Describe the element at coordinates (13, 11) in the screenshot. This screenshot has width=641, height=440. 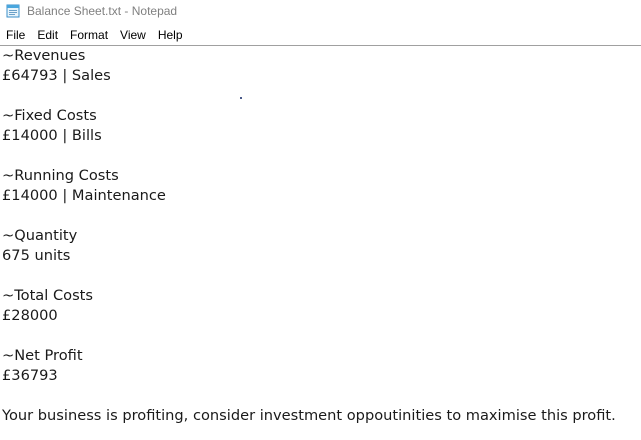
I see `notepad-icon` at that location.